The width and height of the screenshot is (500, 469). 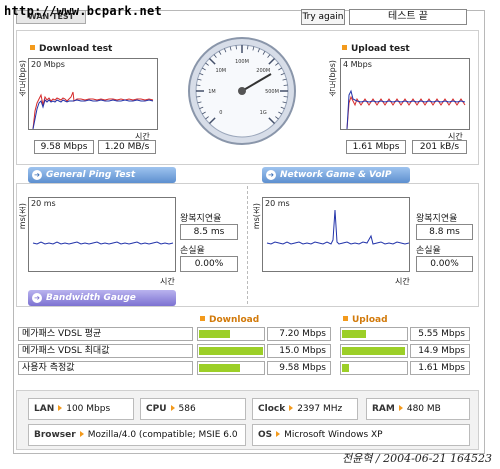 I want to click on download-graph: 20 Mbps, so click(x=93, y=94).